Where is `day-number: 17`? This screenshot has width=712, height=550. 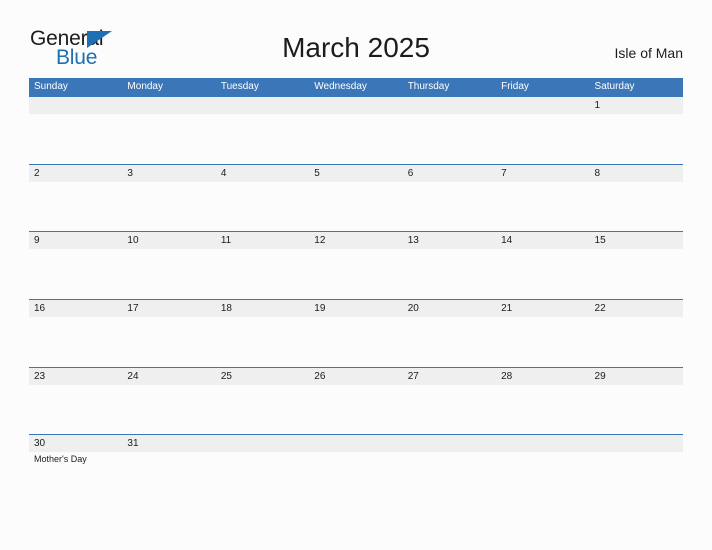 day-number: 17 is located at coordinates (133, 309).